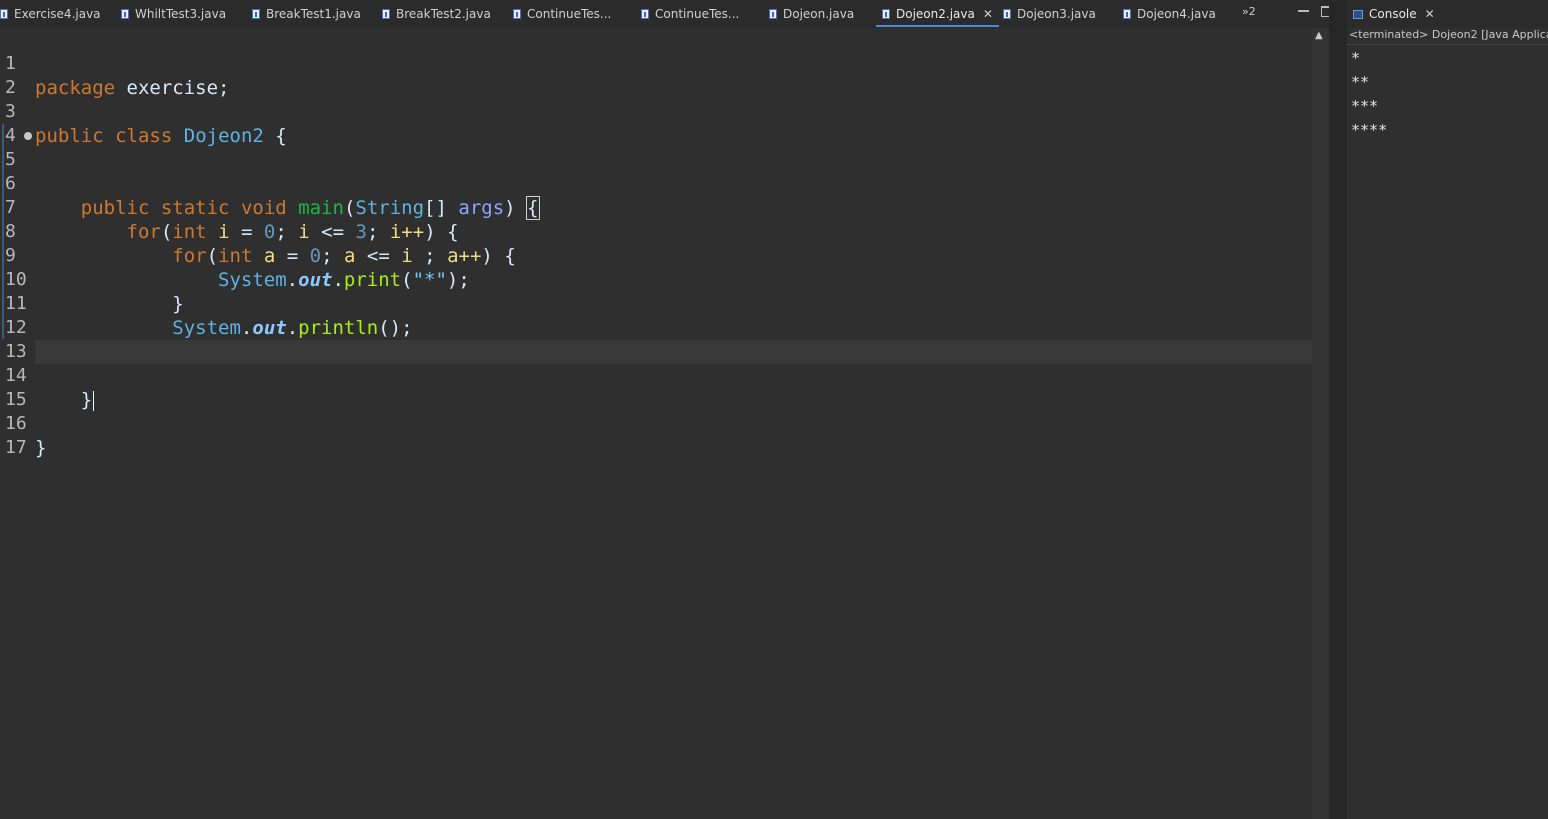 The height and width of the screenshot is (819, 1548). I want to click on code-line: 16 }, so click(656, 423).